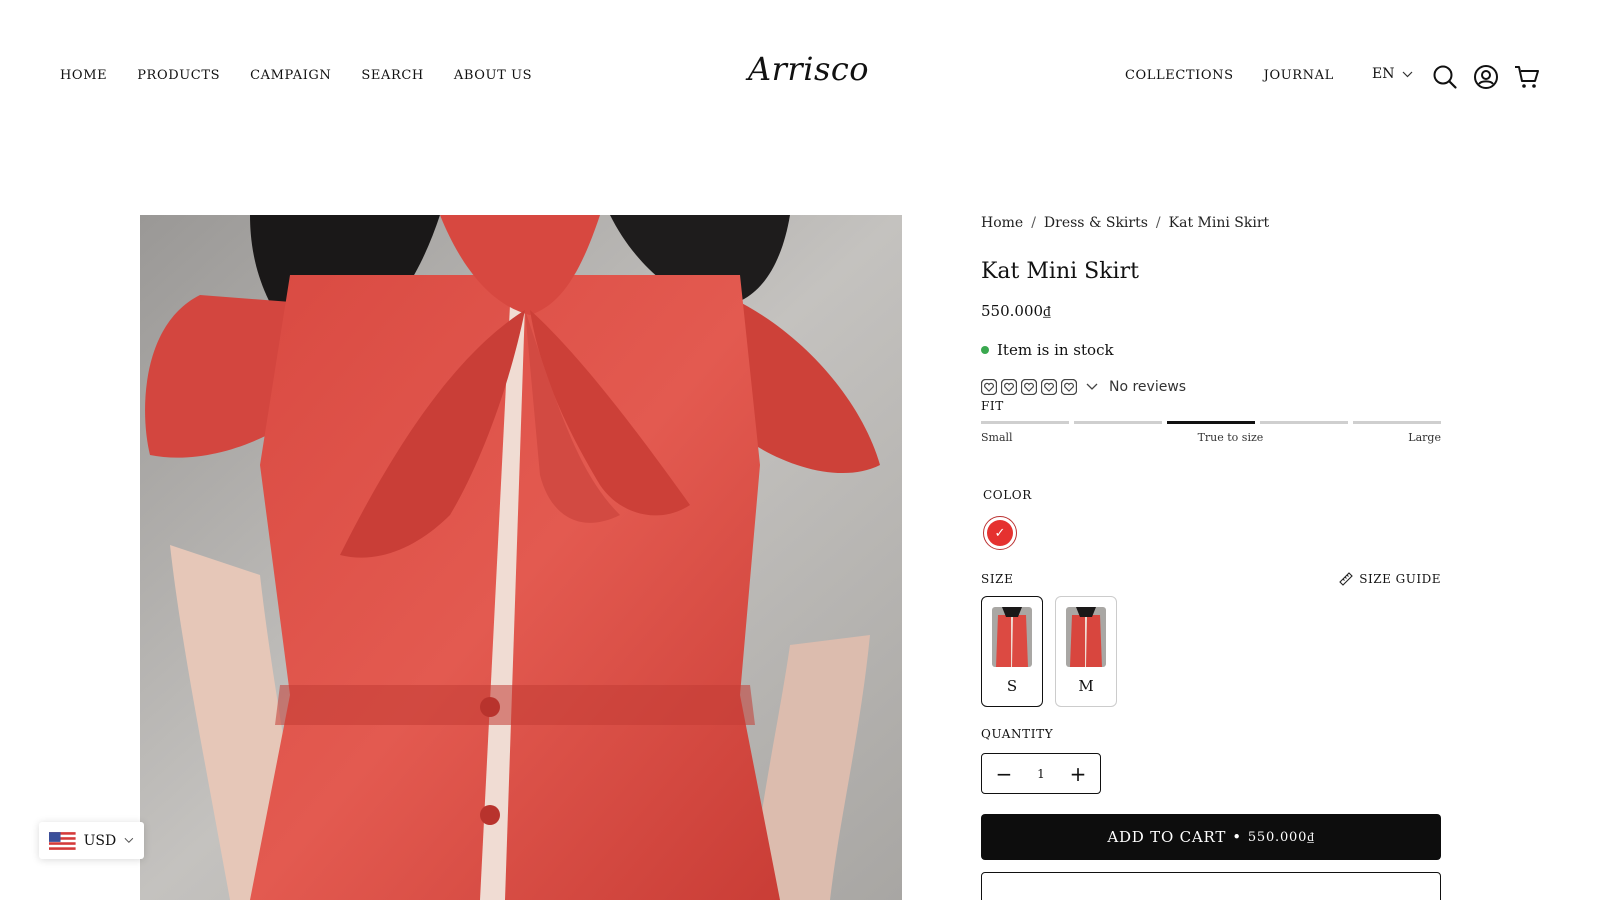 The image size is (1600, 900). Describe the element at coordinates (1211, 651) in the screenshot. I see `size-options: S M` at that location.